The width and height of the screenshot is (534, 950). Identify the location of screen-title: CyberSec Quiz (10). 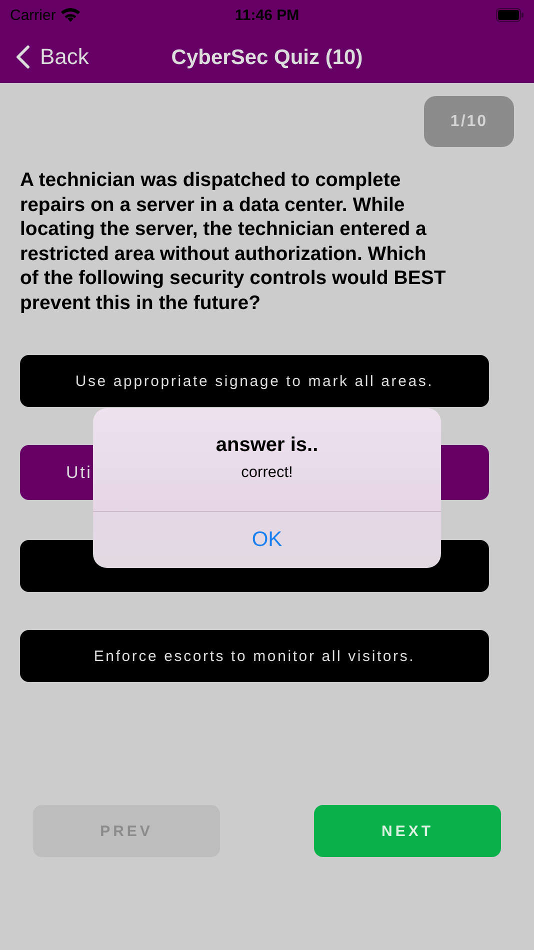
(267, 57).